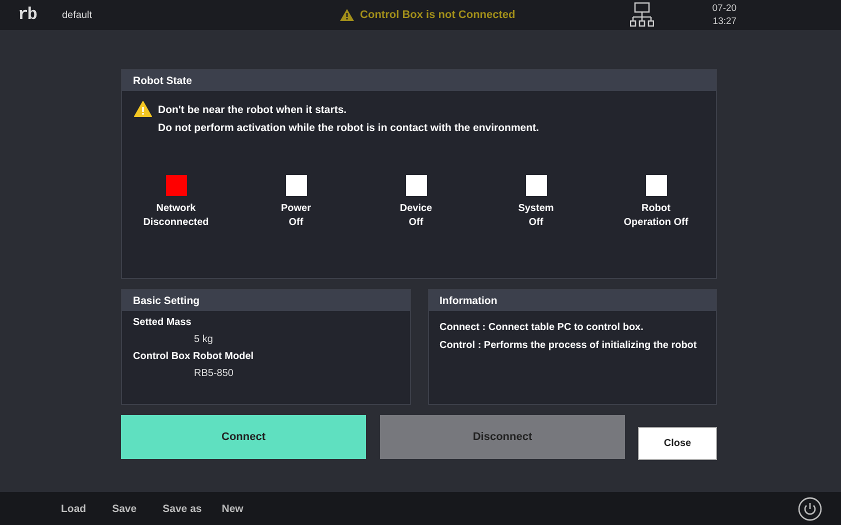  Describe the element at coordinates (810, 508) in the screenshot. I see `power-icon` at that location.